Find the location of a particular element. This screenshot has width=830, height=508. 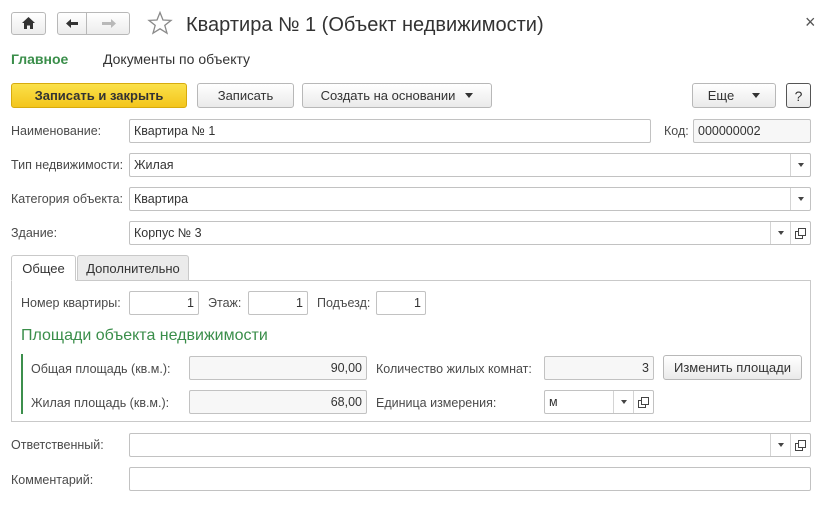

save-label: Записать is located at coordinates (245, 95).